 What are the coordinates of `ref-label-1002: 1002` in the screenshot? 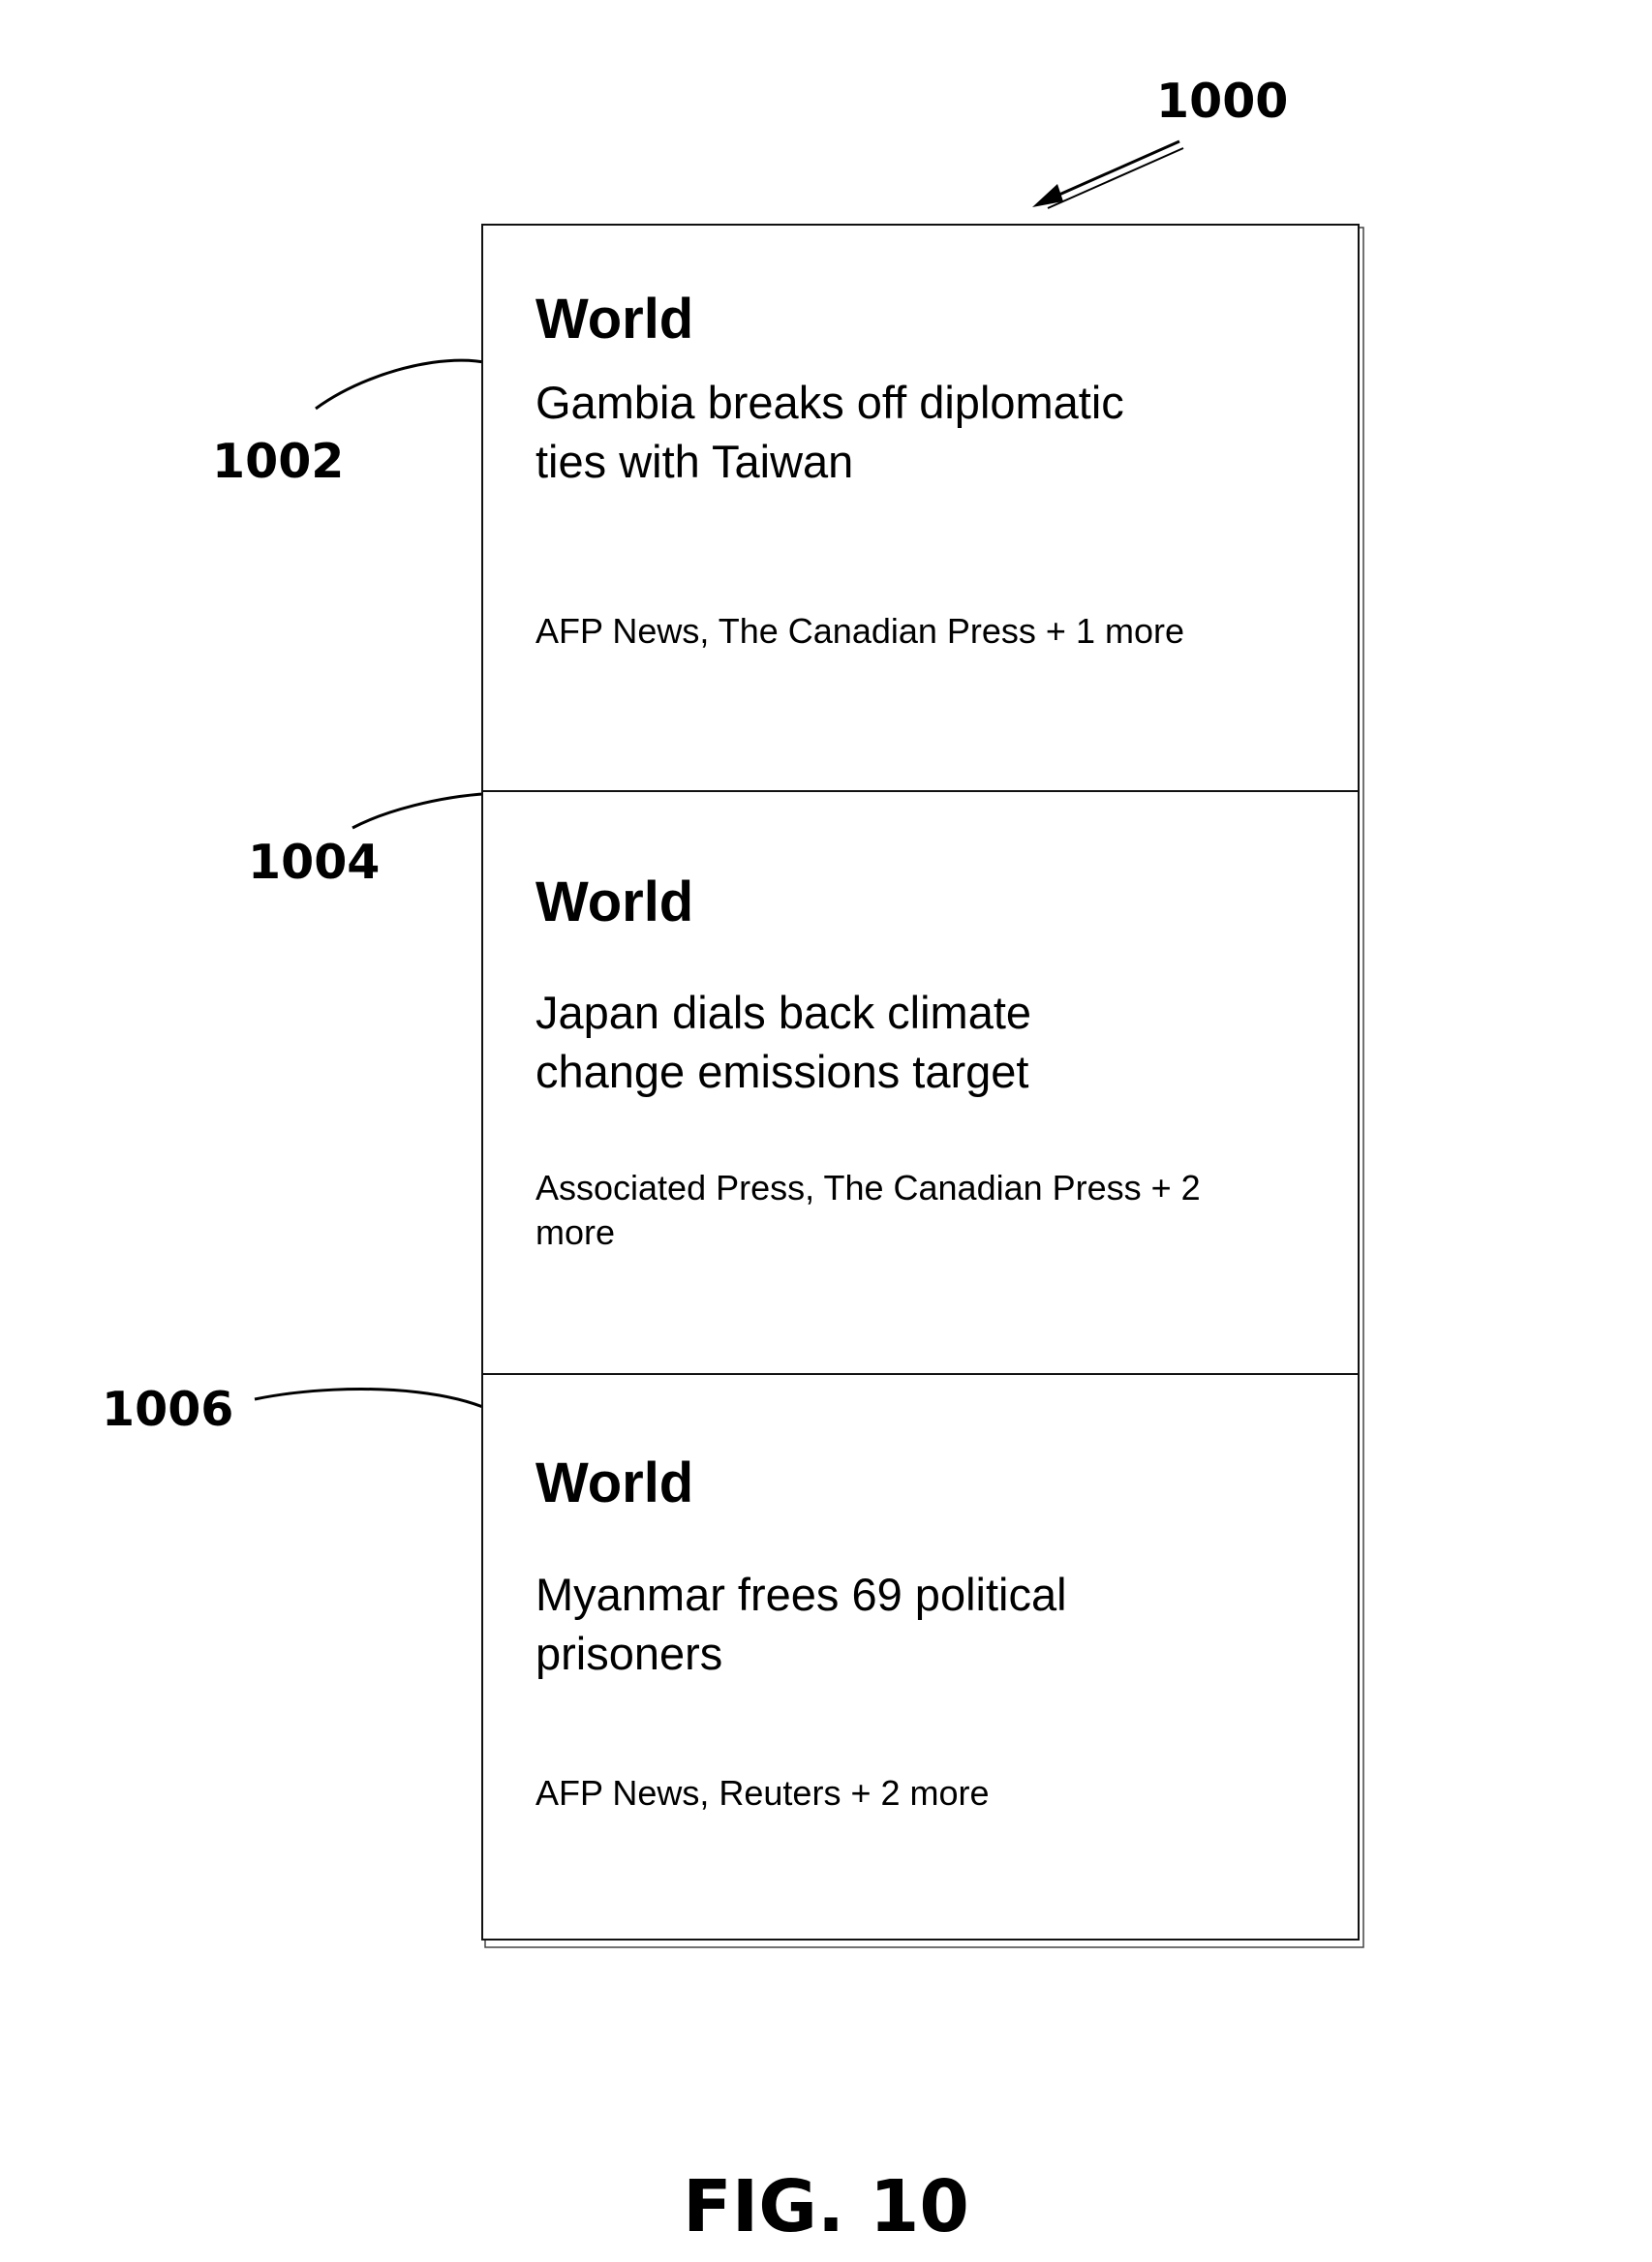 It's located at (278, 461).